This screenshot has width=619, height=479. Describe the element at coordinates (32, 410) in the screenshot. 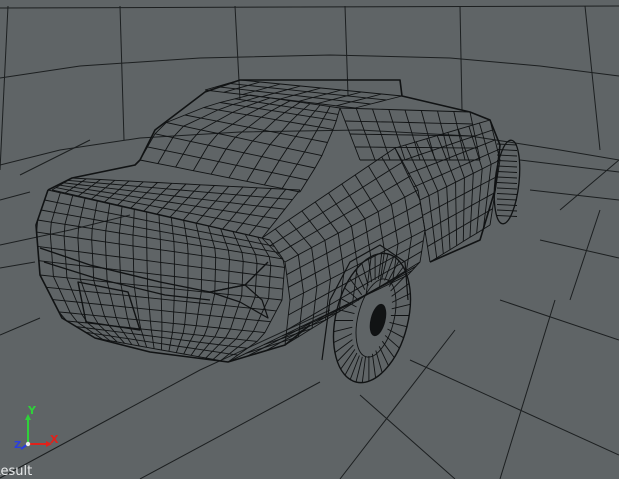

I see `axis-y-label: Y` at that location.